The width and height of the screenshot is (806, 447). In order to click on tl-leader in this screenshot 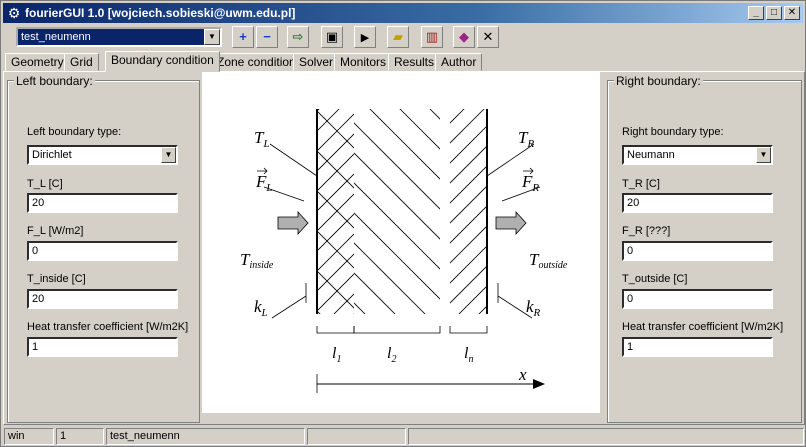, I will do `click(293, 160)`.